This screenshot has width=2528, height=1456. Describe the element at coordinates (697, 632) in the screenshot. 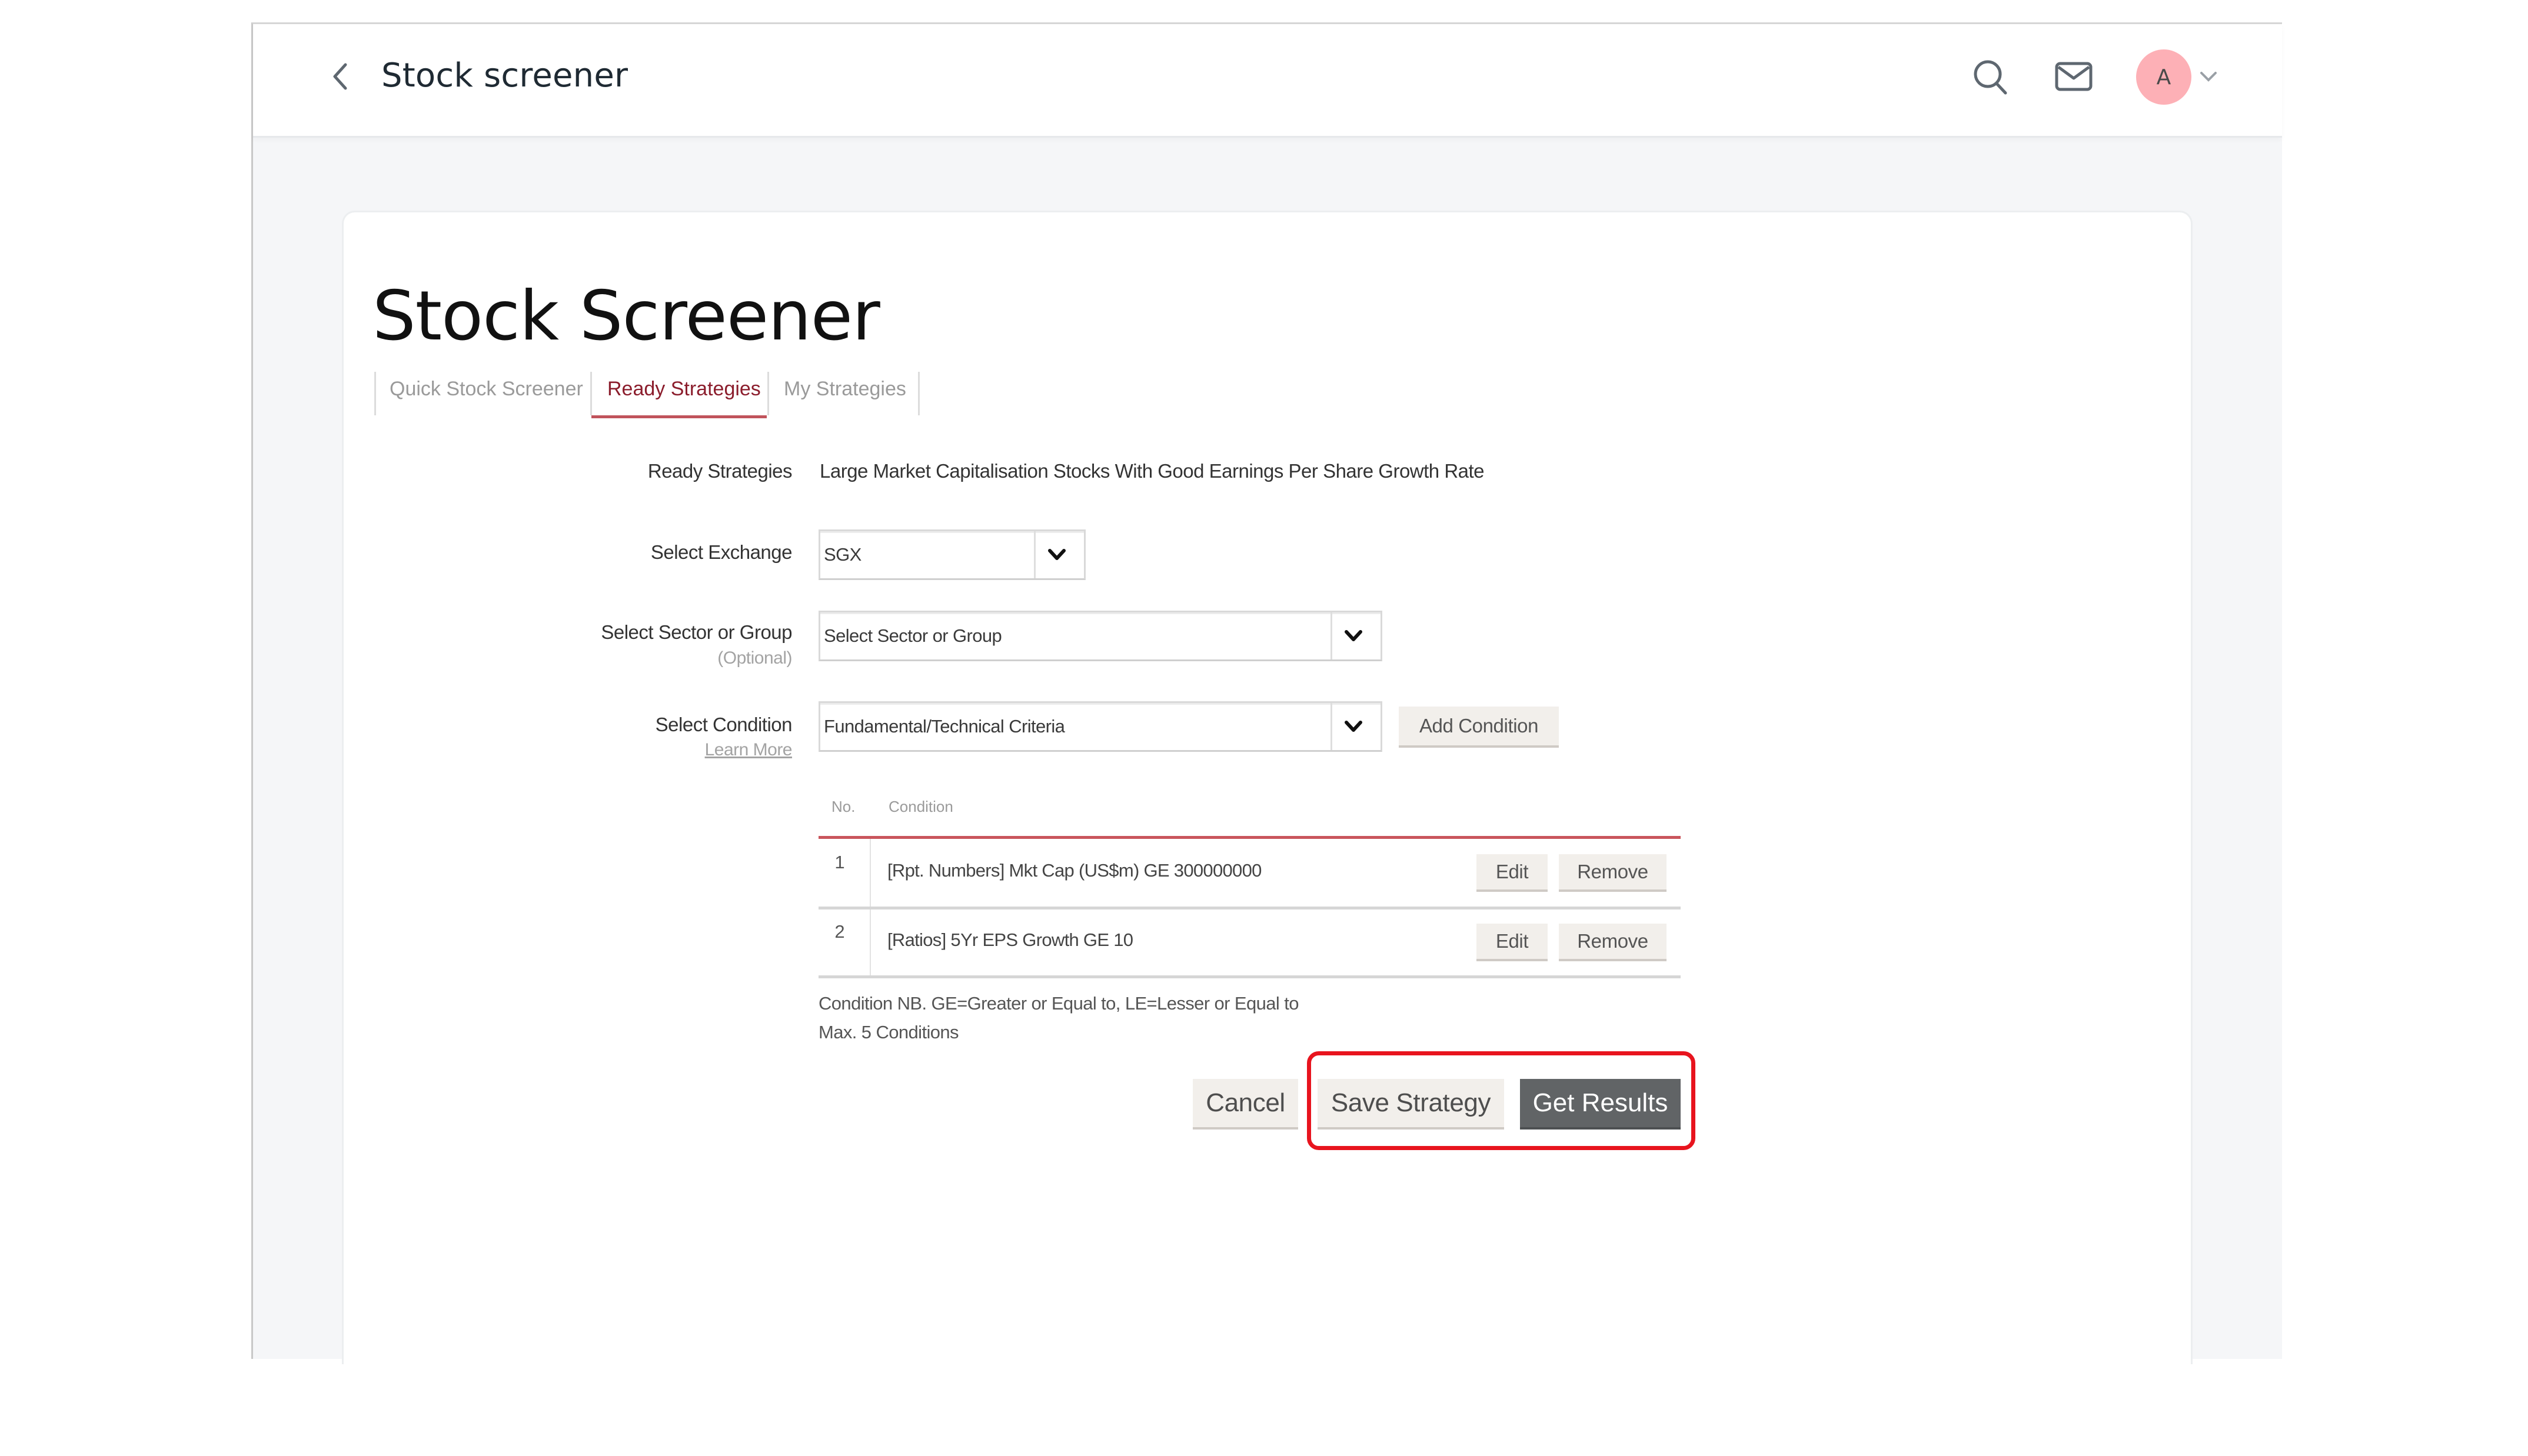

I see `sector-label: Select Sector or Group` at that location.